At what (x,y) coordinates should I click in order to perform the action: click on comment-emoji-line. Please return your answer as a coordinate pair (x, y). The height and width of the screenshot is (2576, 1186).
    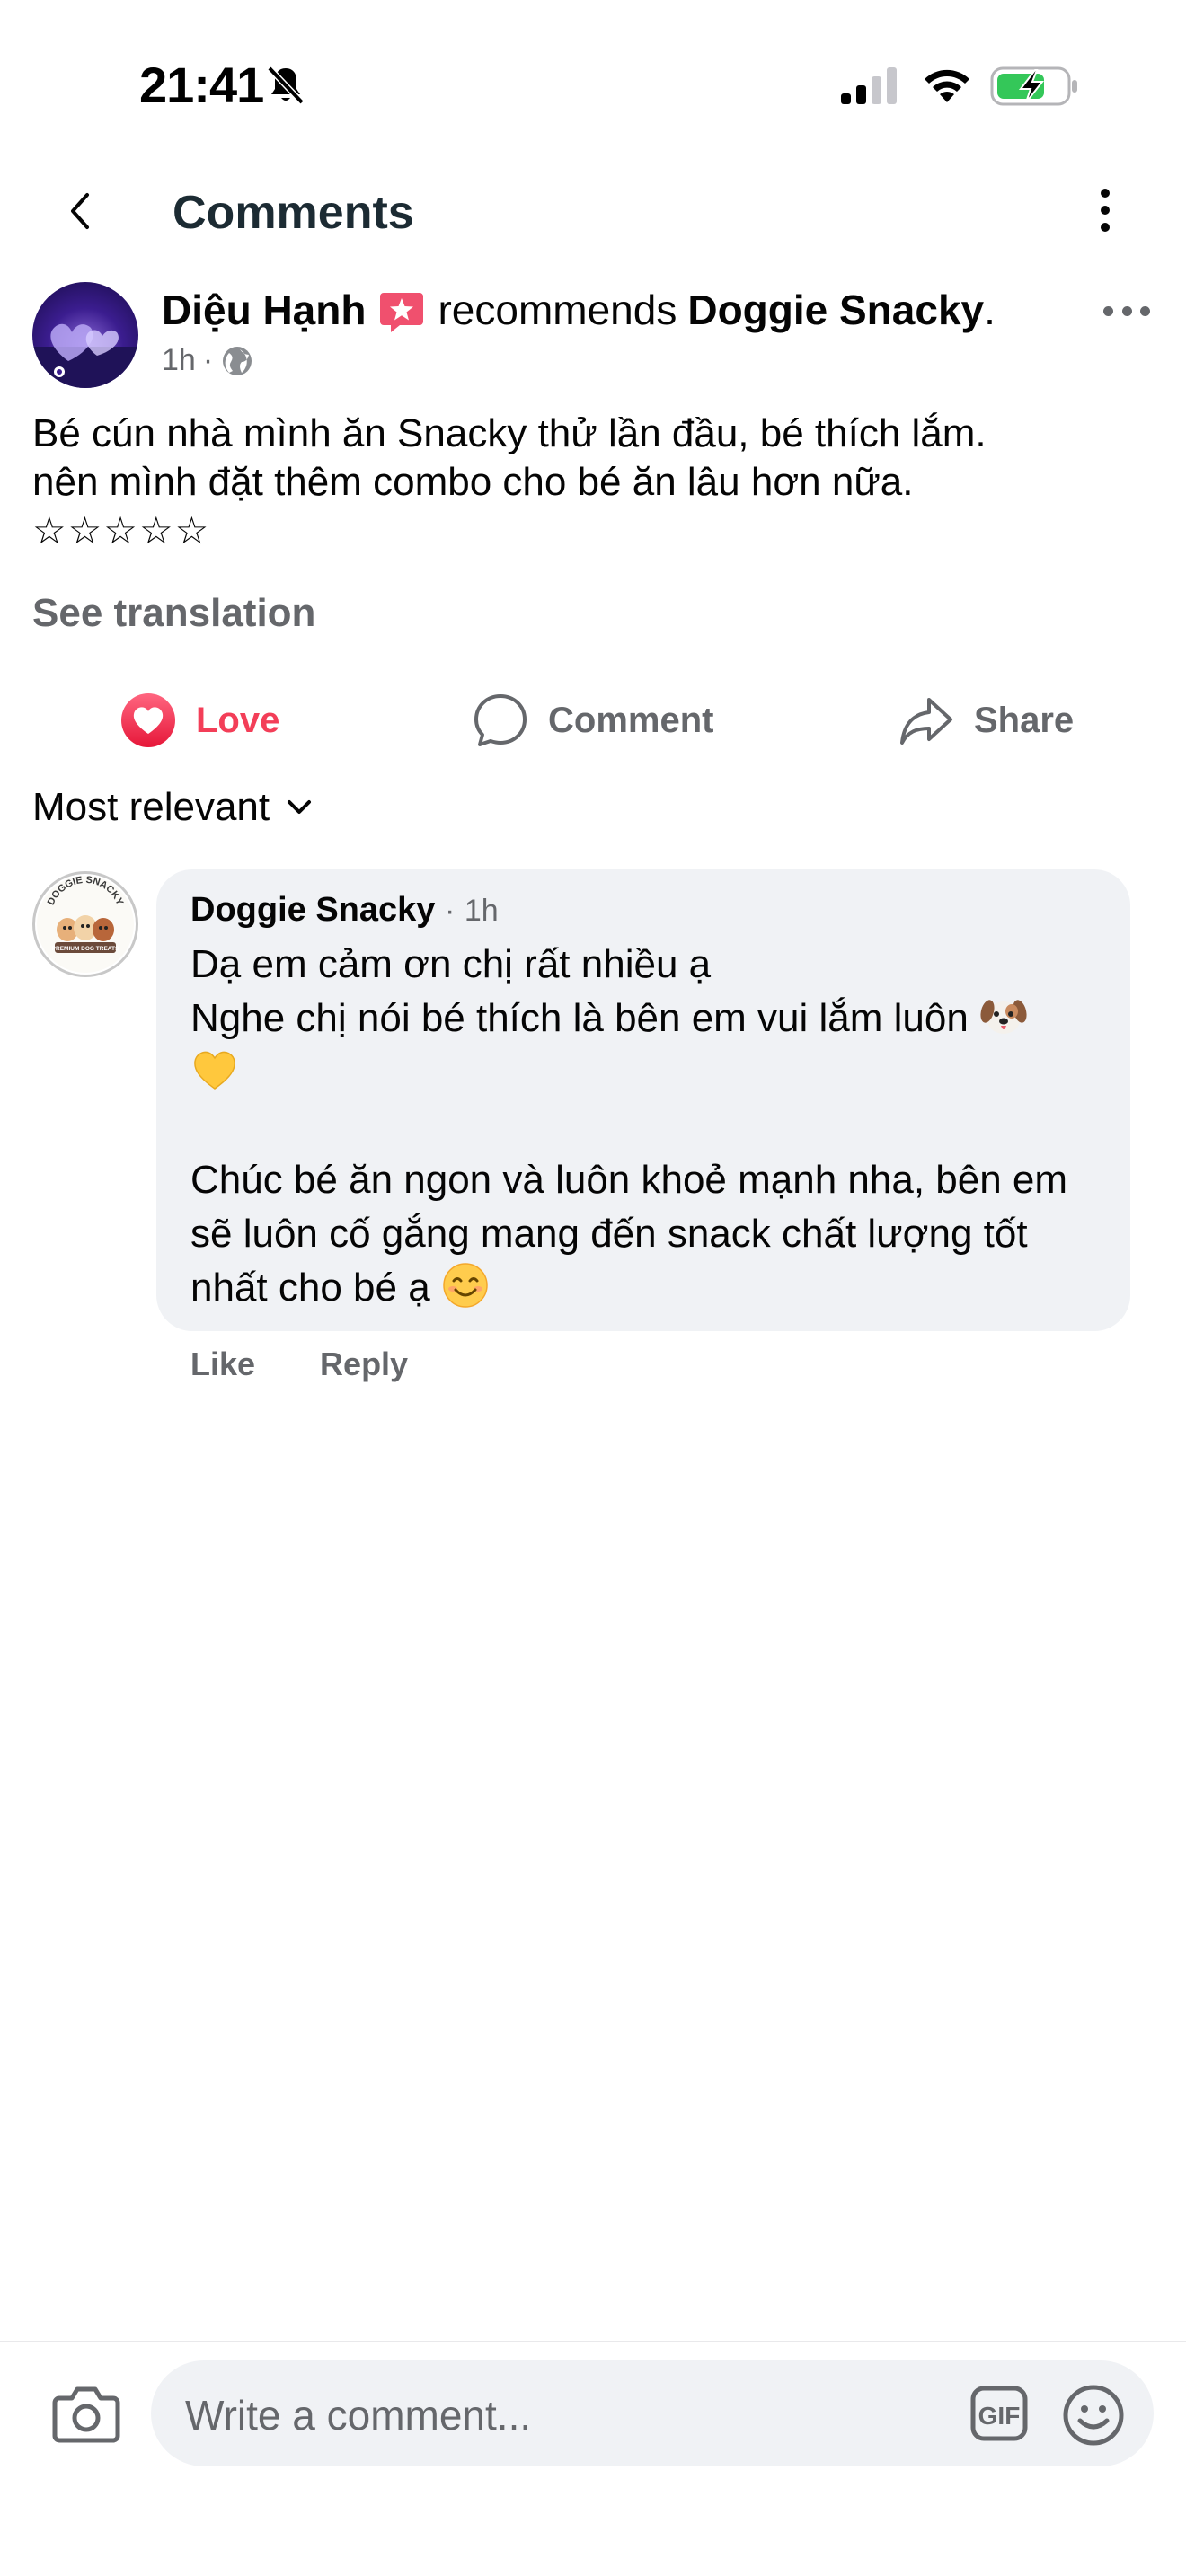
    Looking at the image, I should click on (648, 1072).